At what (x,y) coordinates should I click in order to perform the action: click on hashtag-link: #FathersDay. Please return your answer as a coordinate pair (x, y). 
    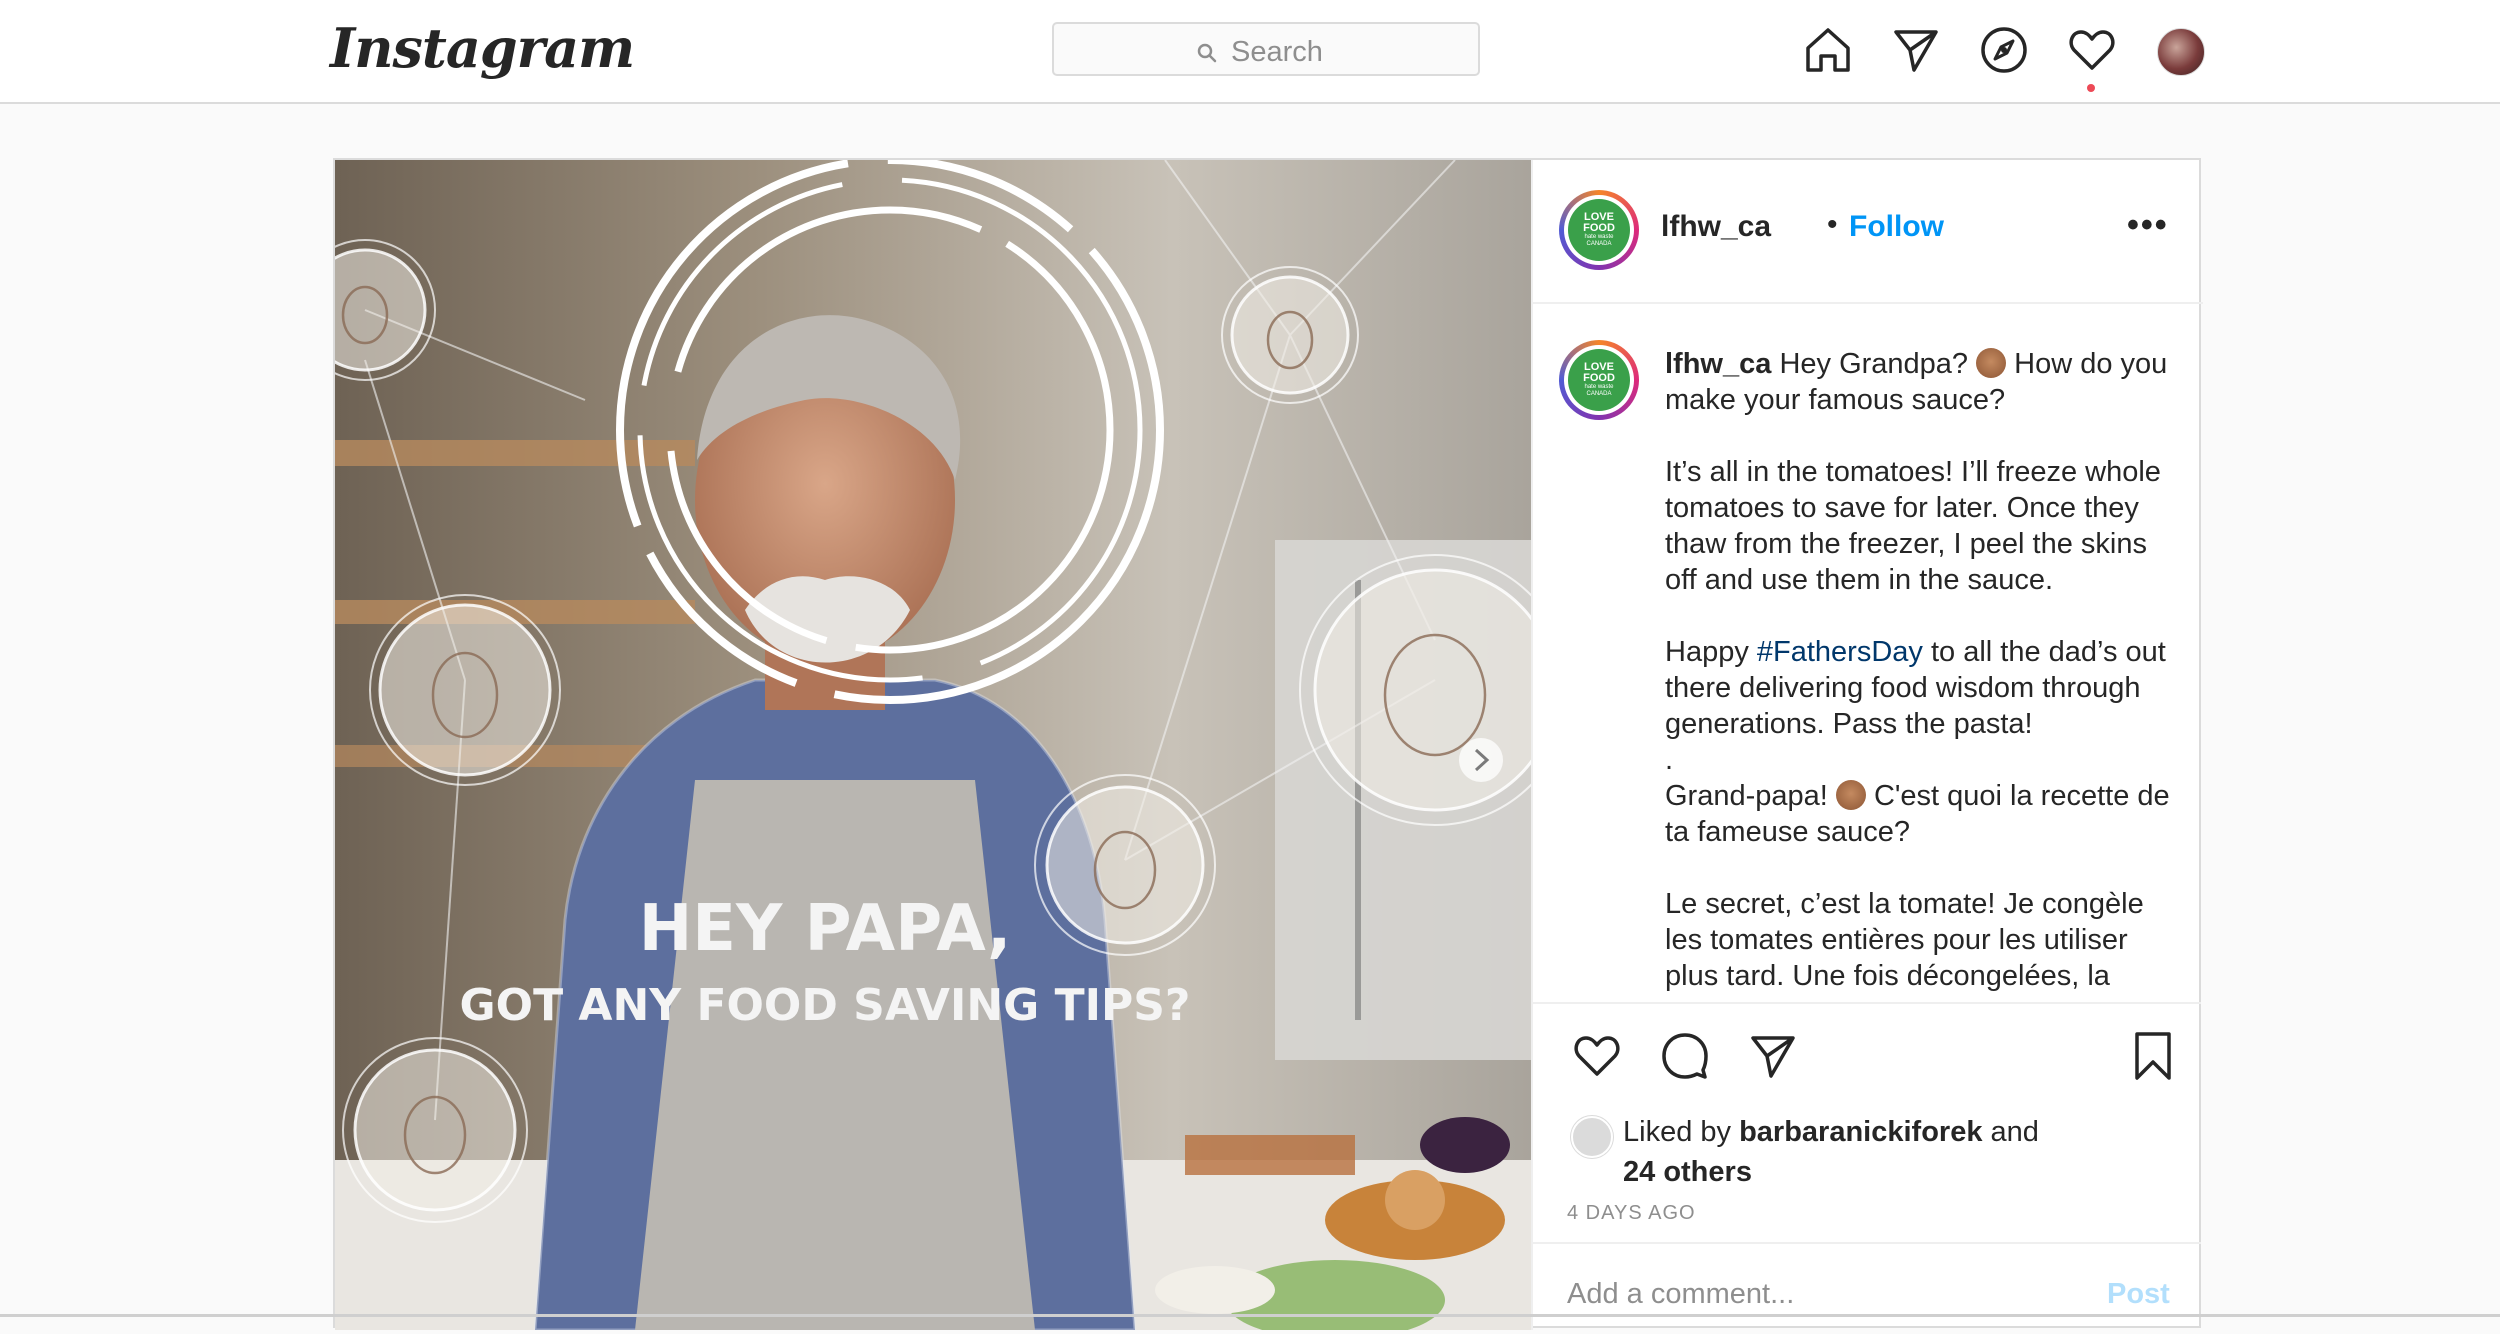
    Looking at the image, I should click on (1840, 652).